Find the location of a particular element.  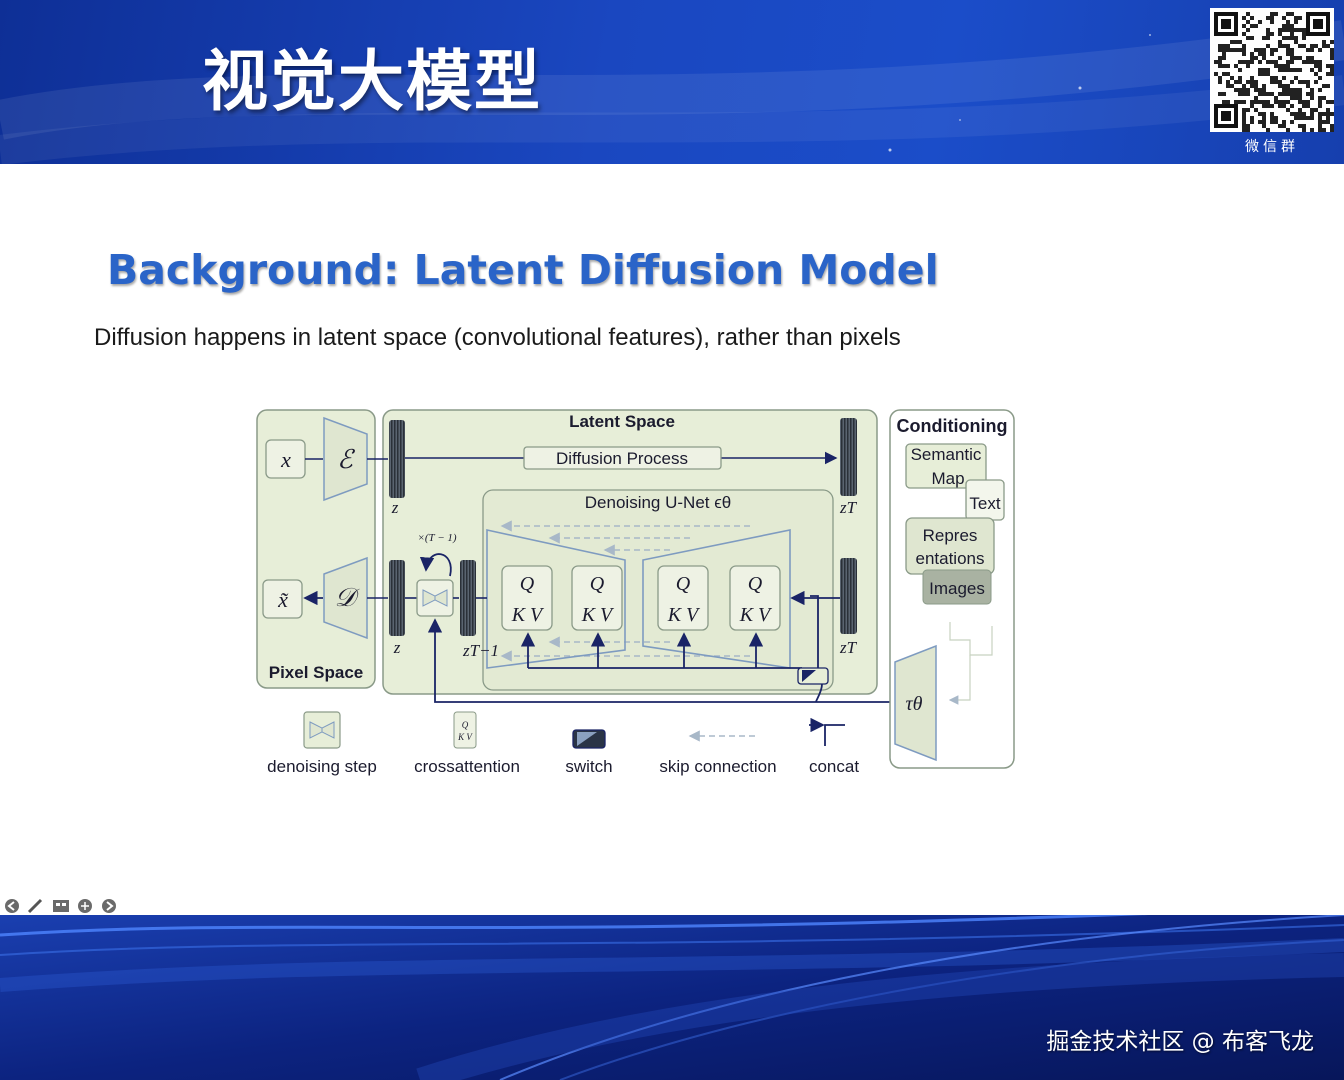

text-cond-label: Text is located at coordinates (984, 503).